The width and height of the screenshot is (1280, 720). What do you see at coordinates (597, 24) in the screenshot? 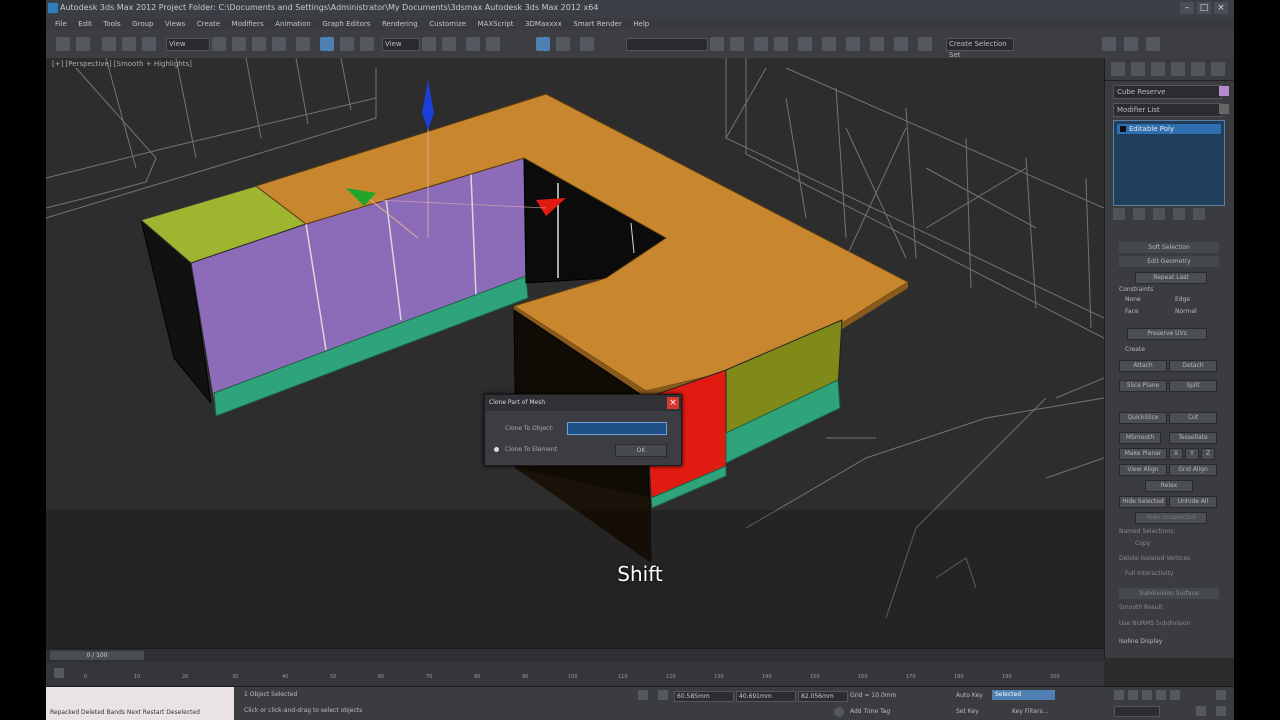
I see `menu-smart-render: Smart Render` at bounding box center [597, 24].